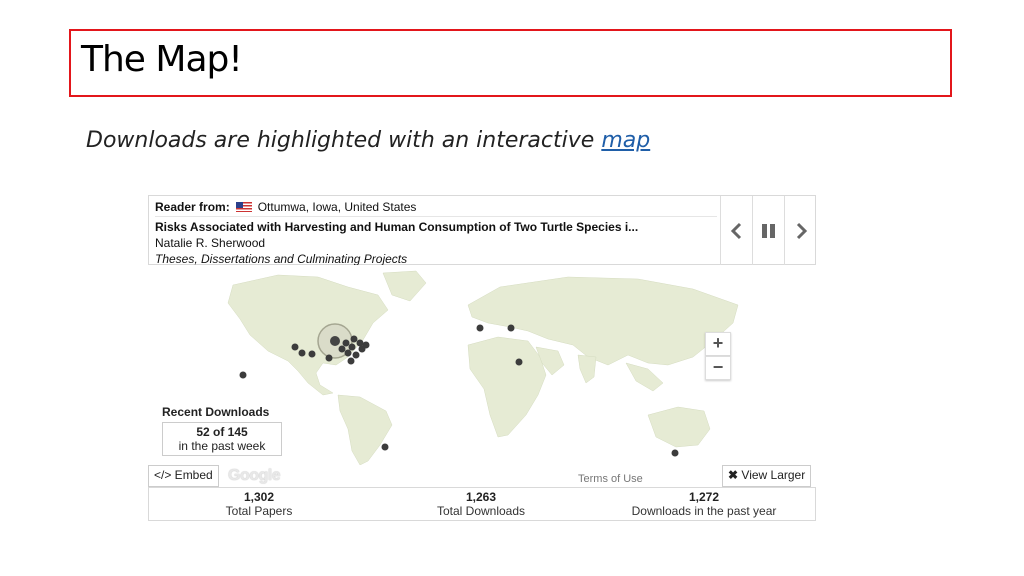  I want to click on recent-downloads-count: 52 of 145, so click(222, 432).